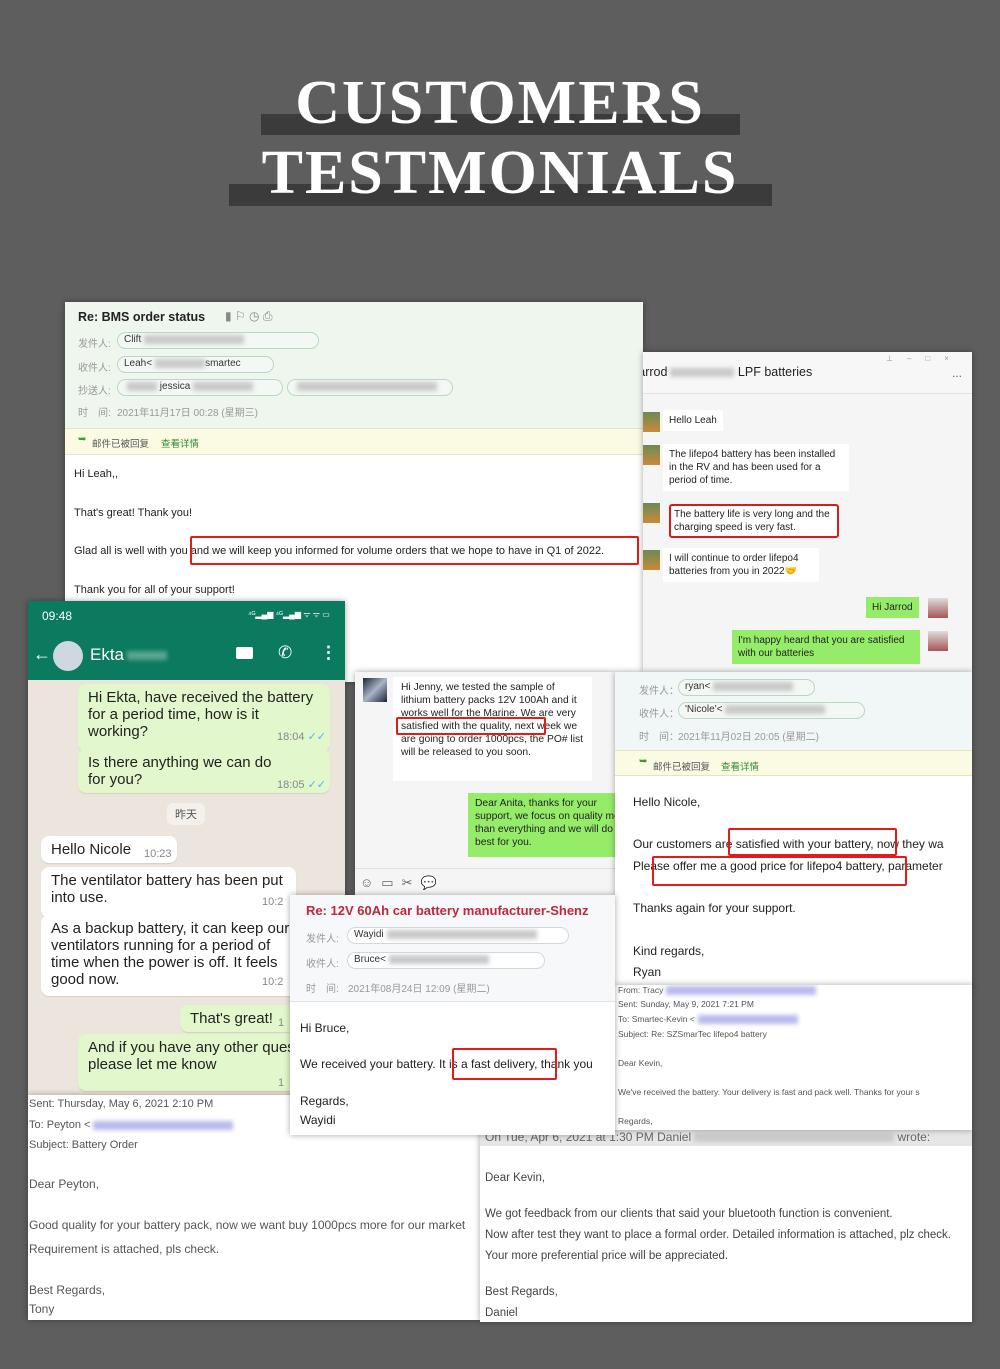 The width and height of the screenshot is (1000, 1369). What do you see at coordinates (324, 1101) in the screenshot?
I see `body-line: Regards,` at bounding box center [324, 1101].